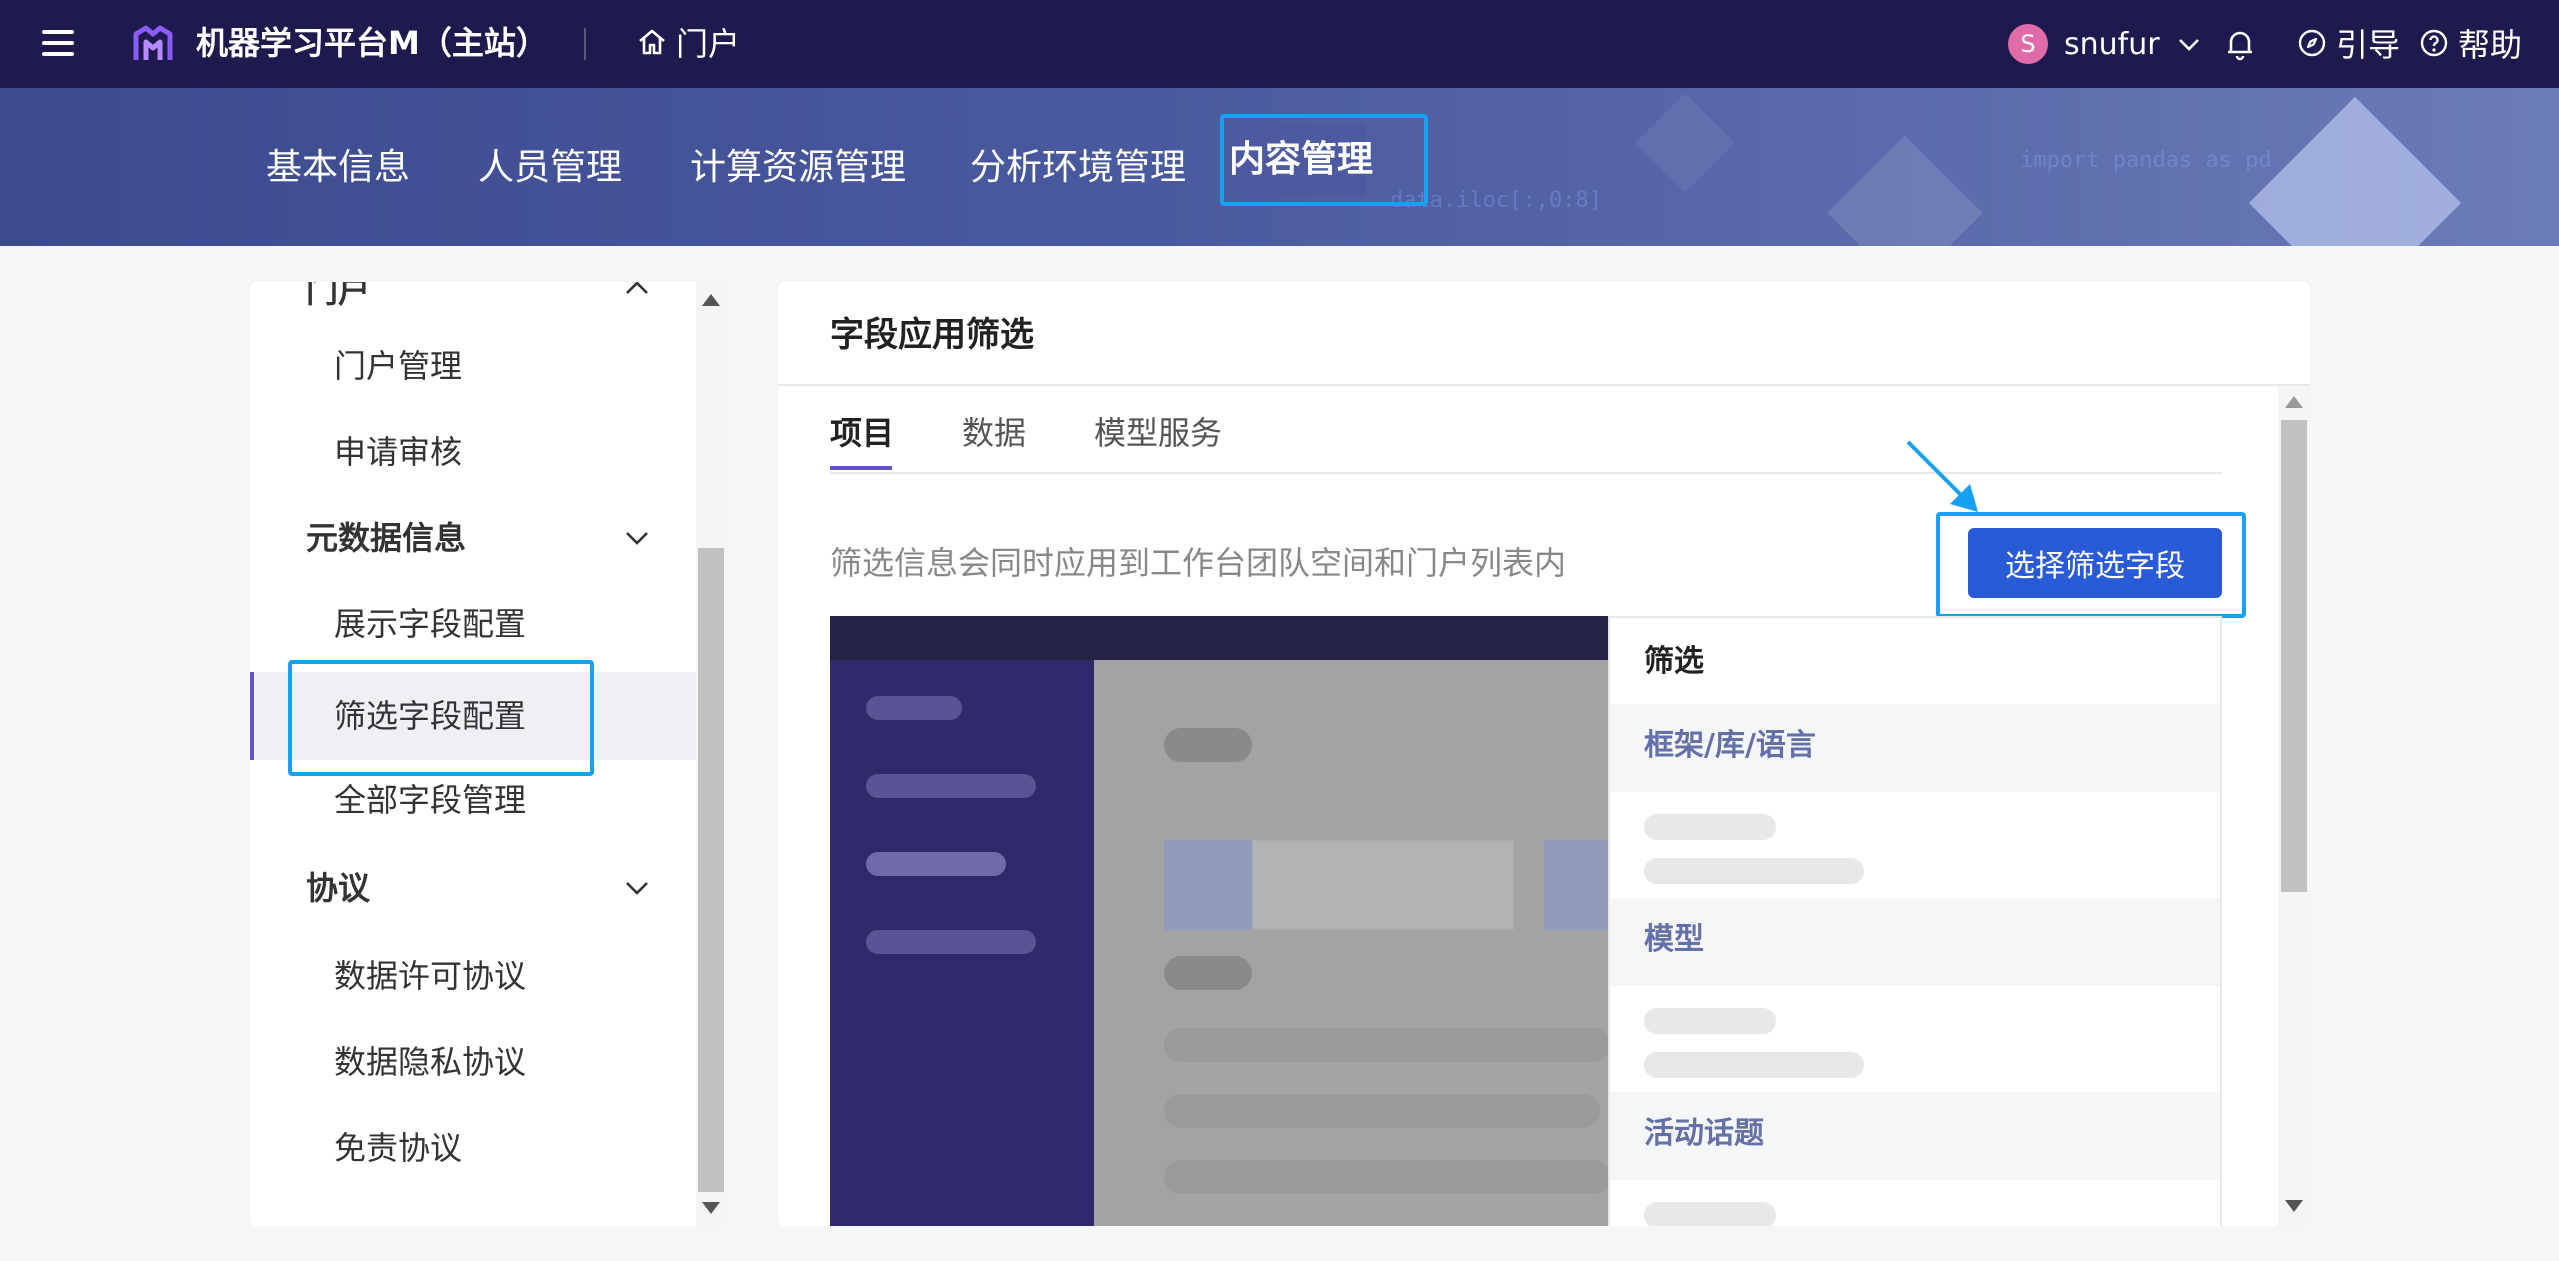 Image resolution: width=2559 pixels, height=1261 pixels. I want to click on panel-scroll-thumb, so click(2294, 656).